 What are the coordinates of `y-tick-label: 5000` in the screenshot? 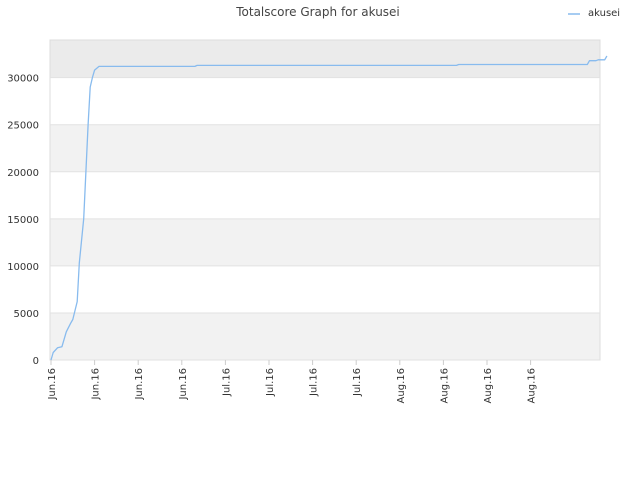 It's located at (26, 314).